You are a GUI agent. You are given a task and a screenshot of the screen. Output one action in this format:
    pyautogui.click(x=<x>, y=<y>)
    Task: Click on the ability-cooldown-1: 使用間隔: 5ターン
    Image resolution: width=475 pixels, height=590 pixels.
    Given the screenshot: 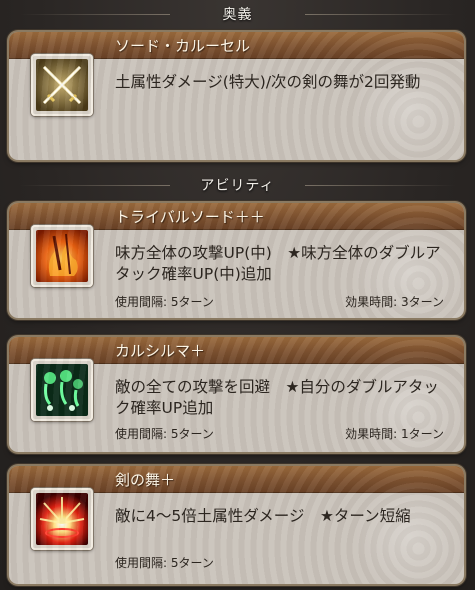 What is the action you would take?
    pyautogui.click(x=164, y=302)
    